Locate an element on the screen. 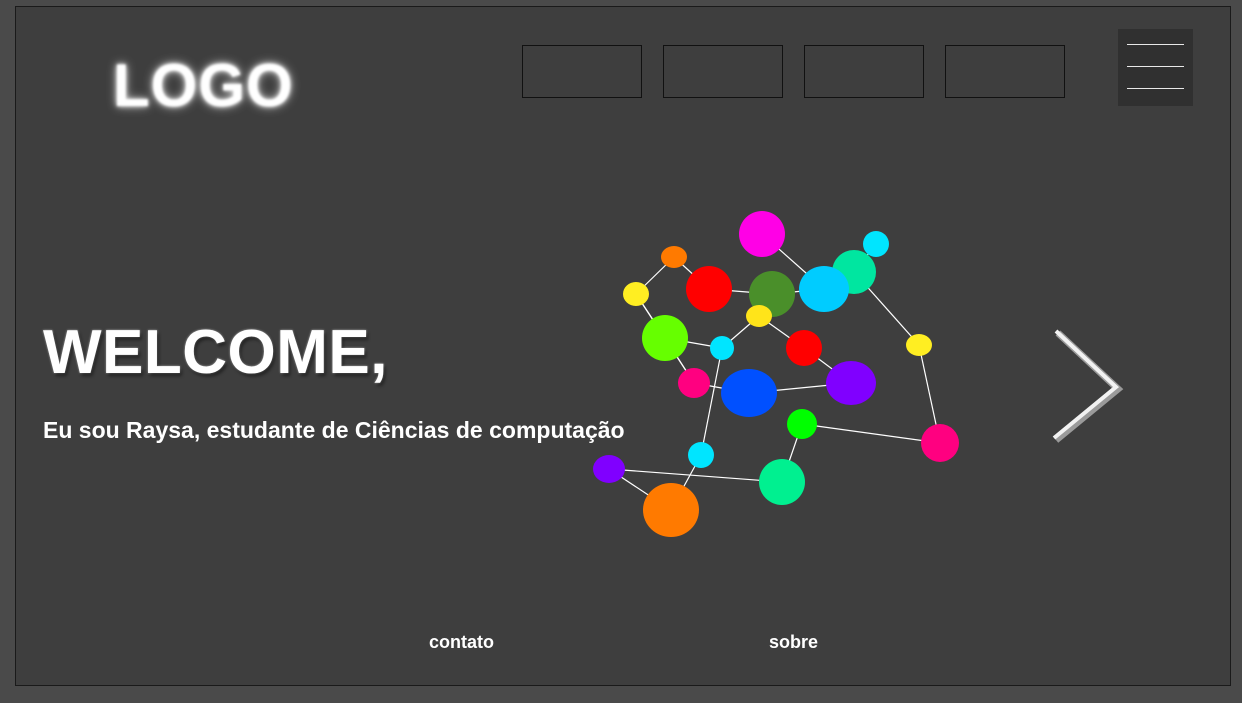  contact-link: contato is located at coordinates (461, 642).